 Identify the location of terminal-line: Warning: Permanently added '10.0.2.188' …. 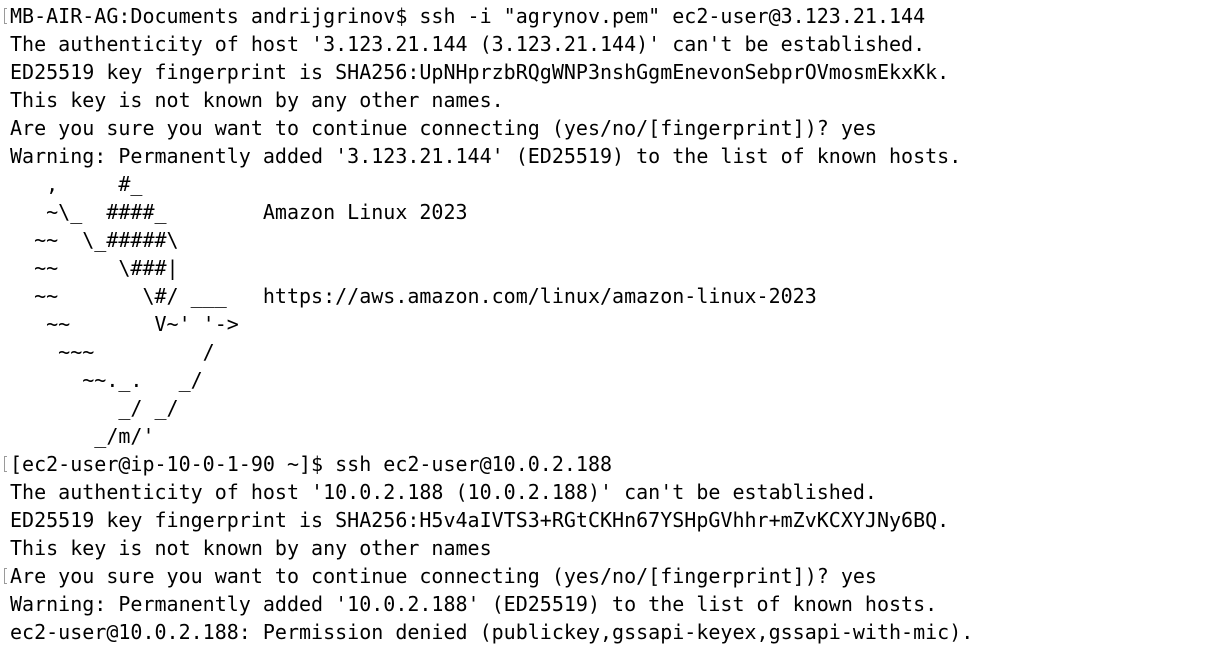
(474, 604).